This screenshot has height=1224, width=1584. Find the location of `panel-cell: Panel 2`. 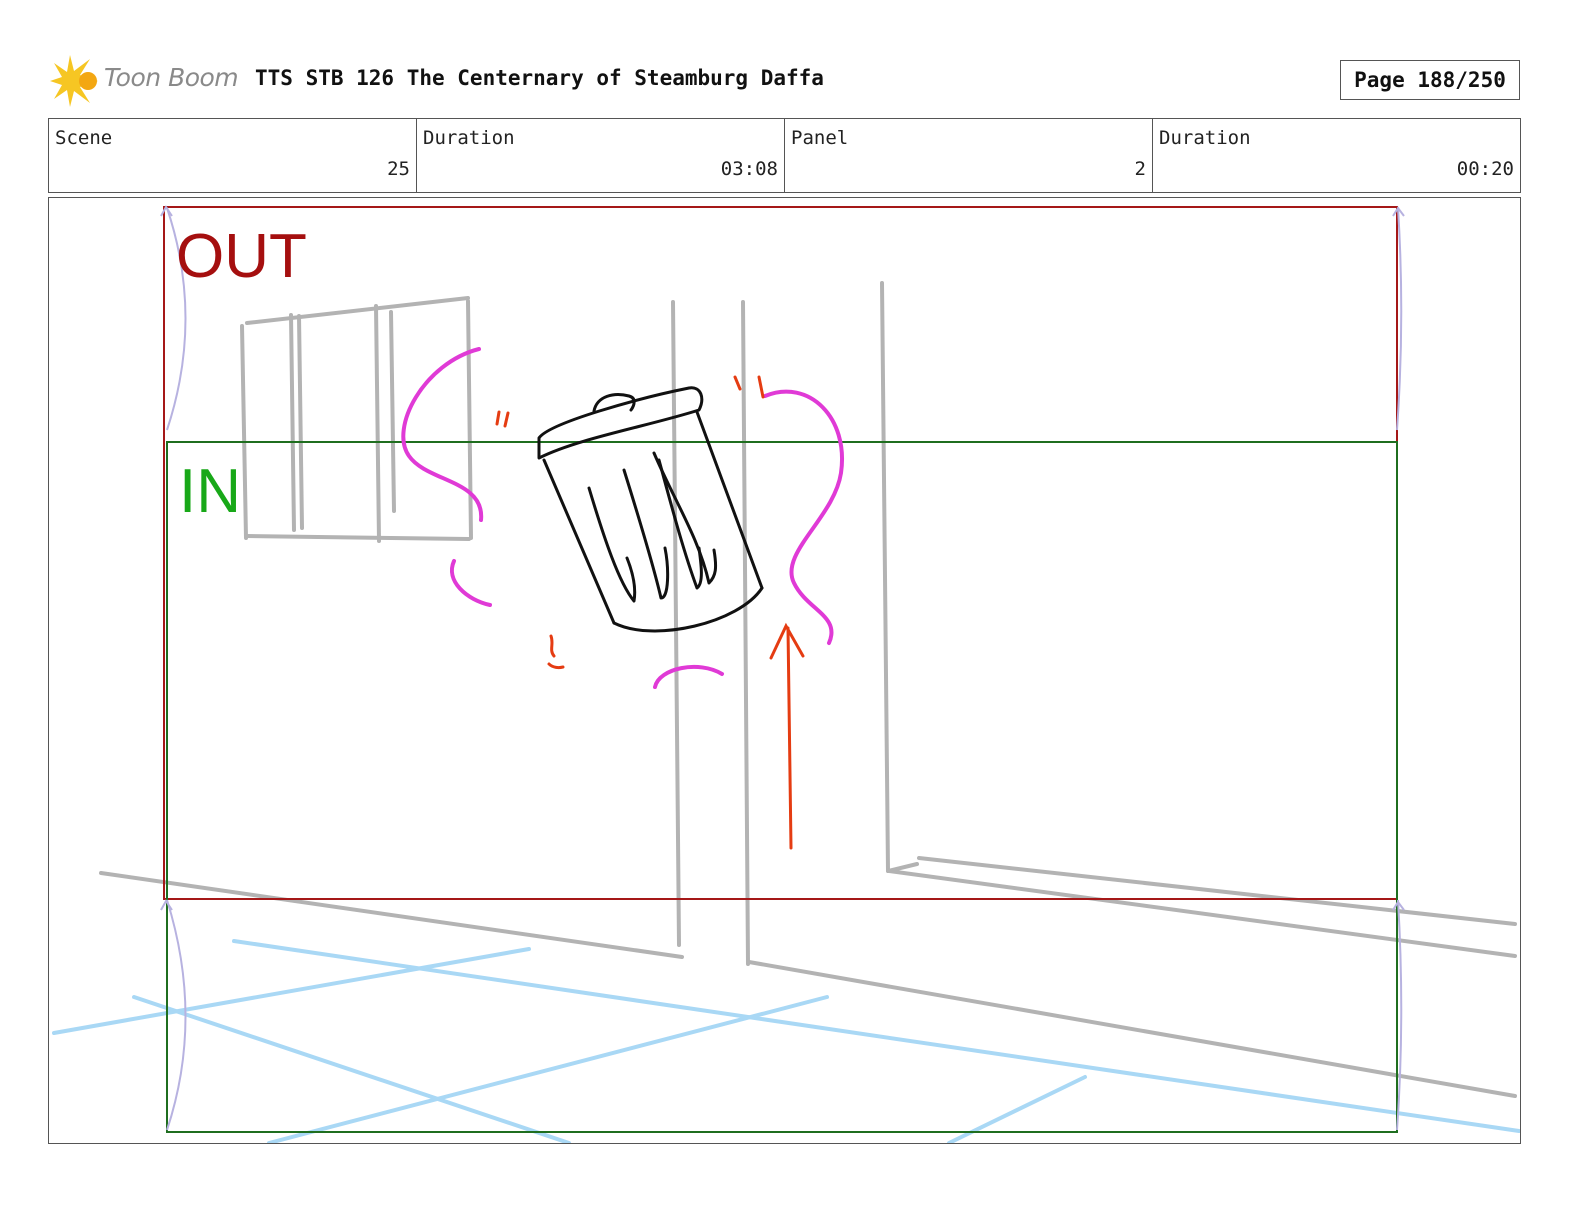

panel-cell: Panel 2 is located at coordinates (969, 155).